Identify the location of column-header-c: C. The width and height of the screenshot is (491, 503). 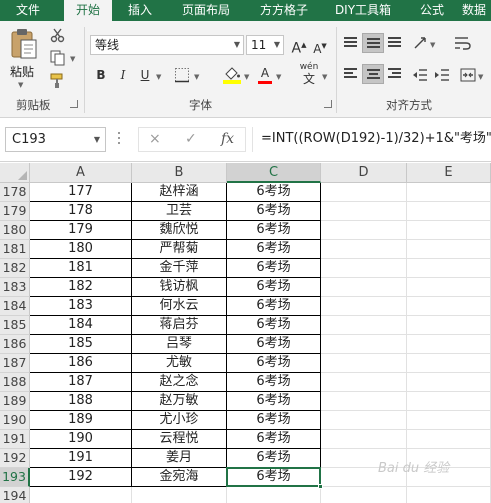
(274, 173).